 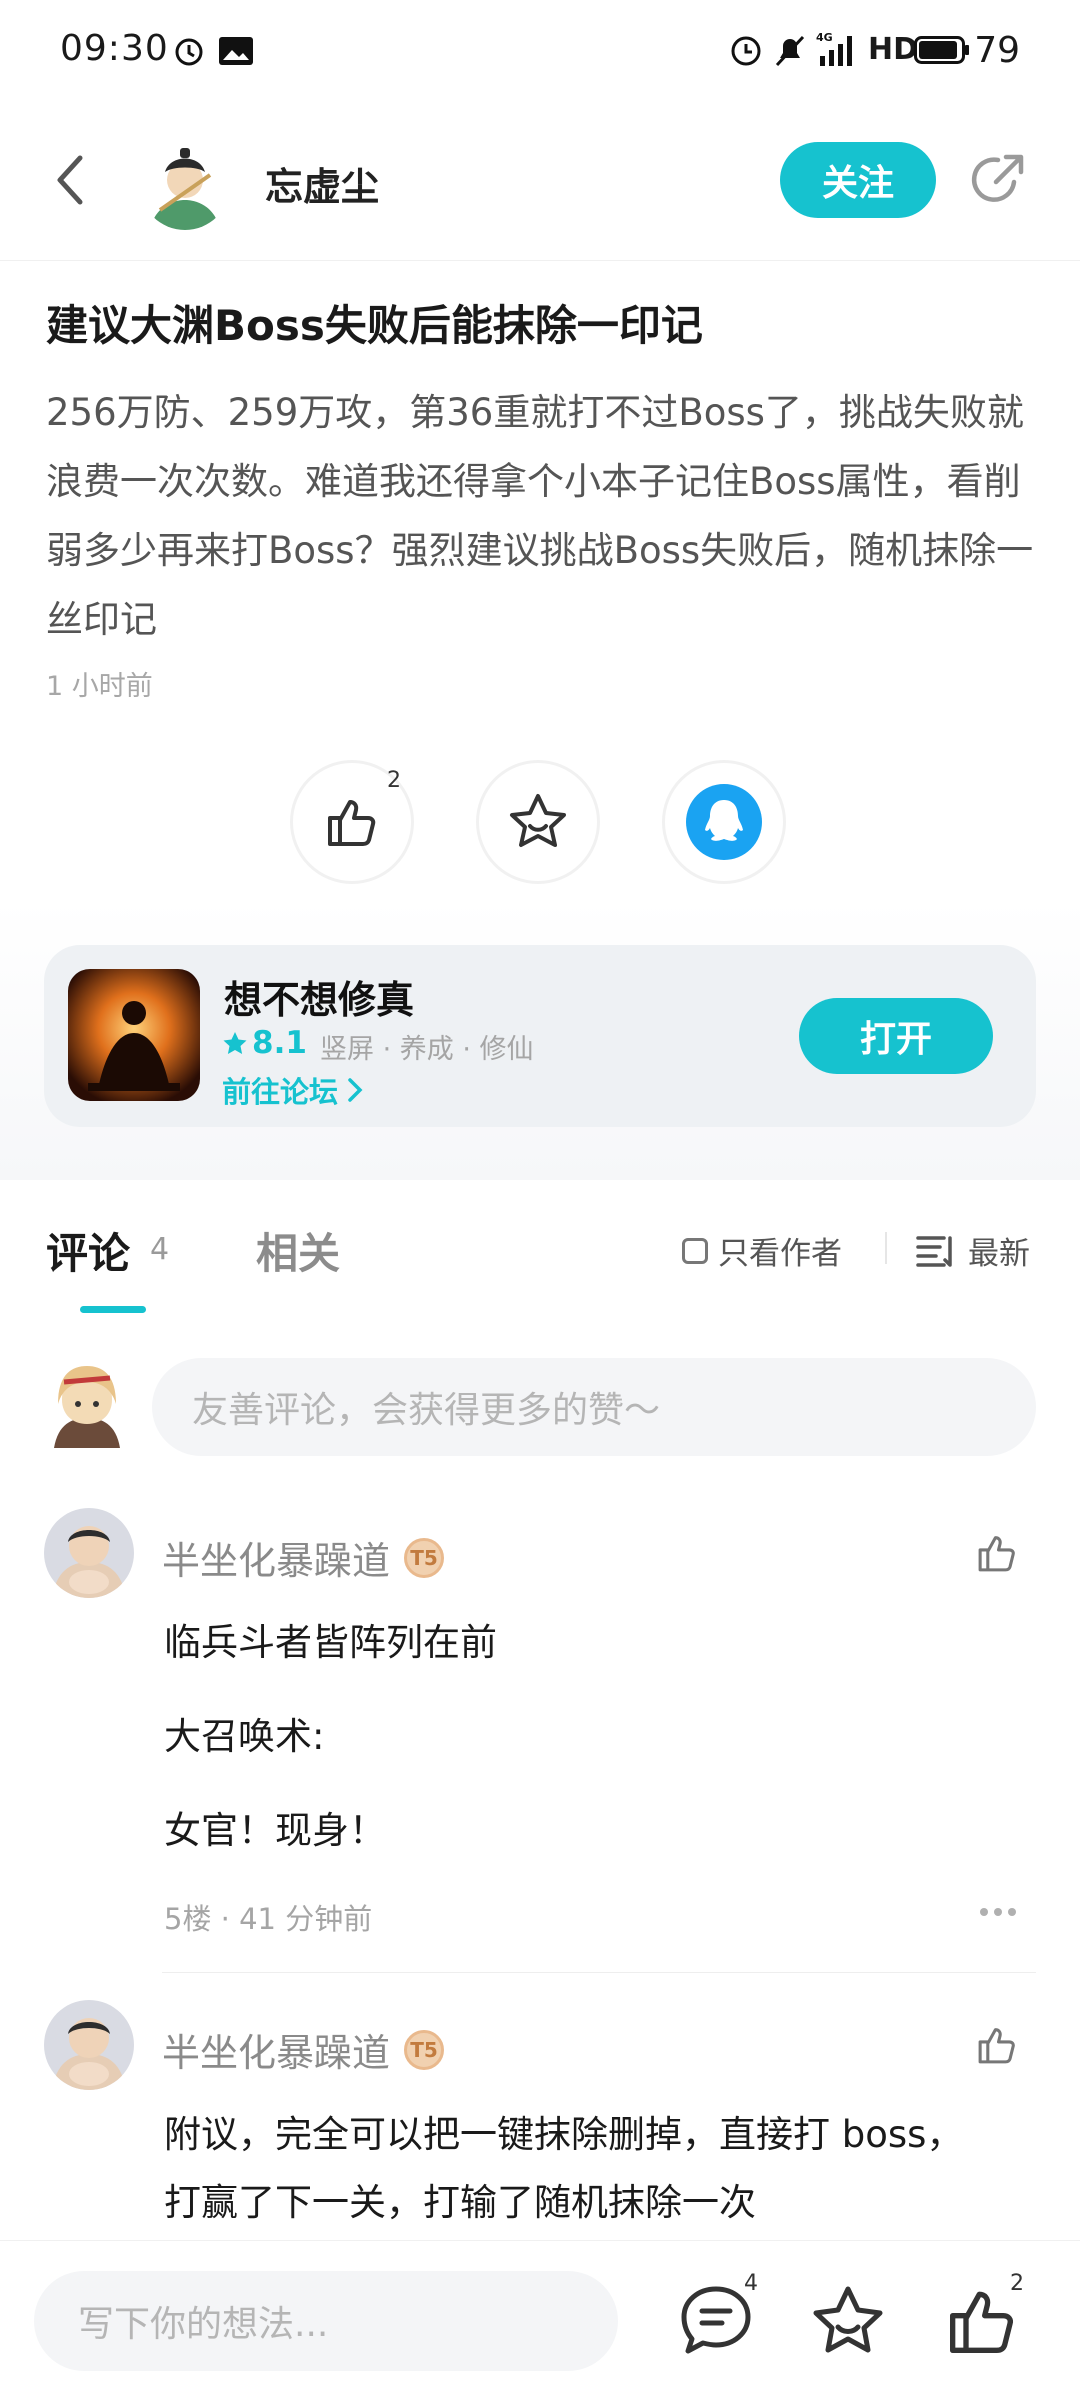 What do you see at coordinates (87, 1405) in the screenshot?
I see `my-avatar` at bounding box center [87, 1405].